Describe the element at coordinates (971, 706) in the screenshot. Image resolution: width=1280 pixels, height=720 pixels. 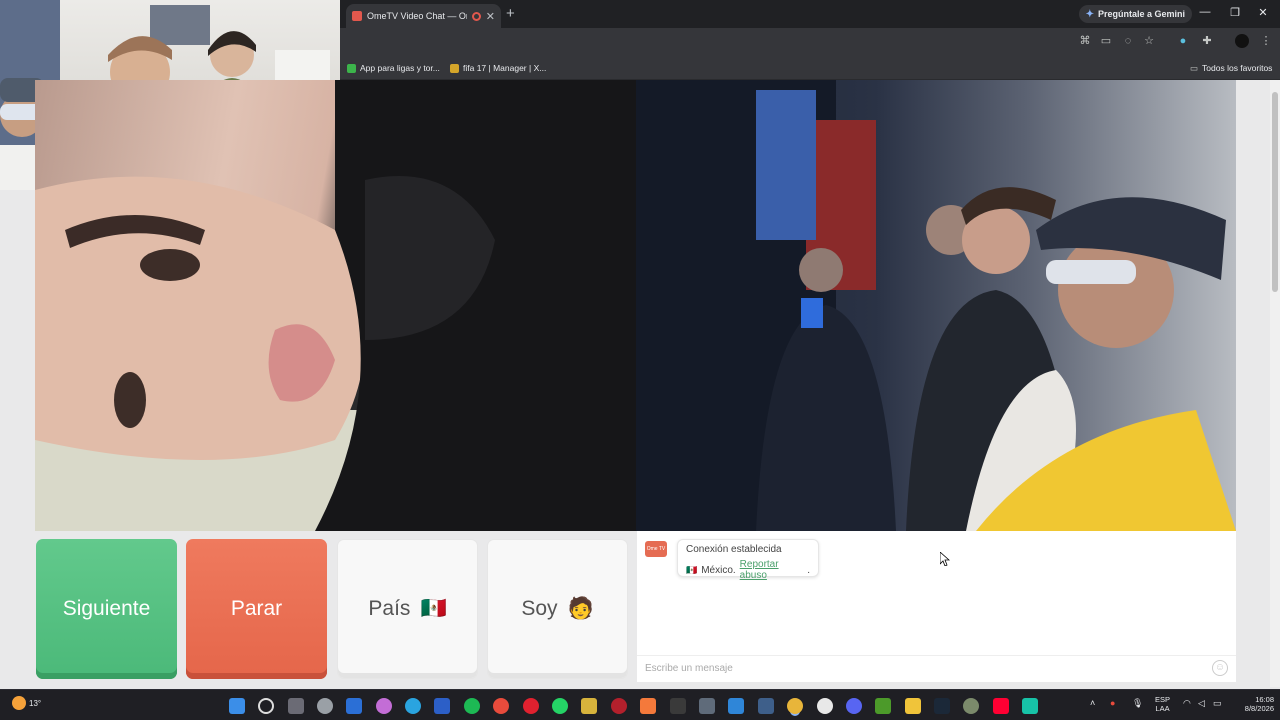
I see `app-green-icon` at that location.